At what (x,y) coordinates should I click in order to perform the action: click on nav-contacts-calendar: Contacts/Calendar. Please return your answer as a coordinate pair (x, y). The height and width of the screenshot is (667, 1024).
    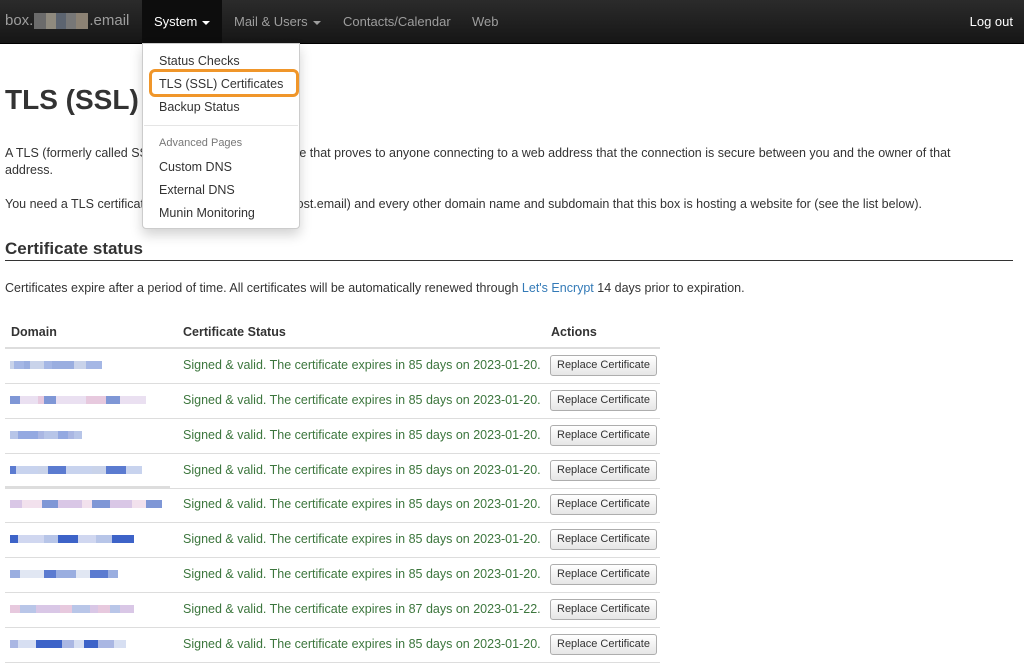
    Looking at the image, I should click on (397, 22).